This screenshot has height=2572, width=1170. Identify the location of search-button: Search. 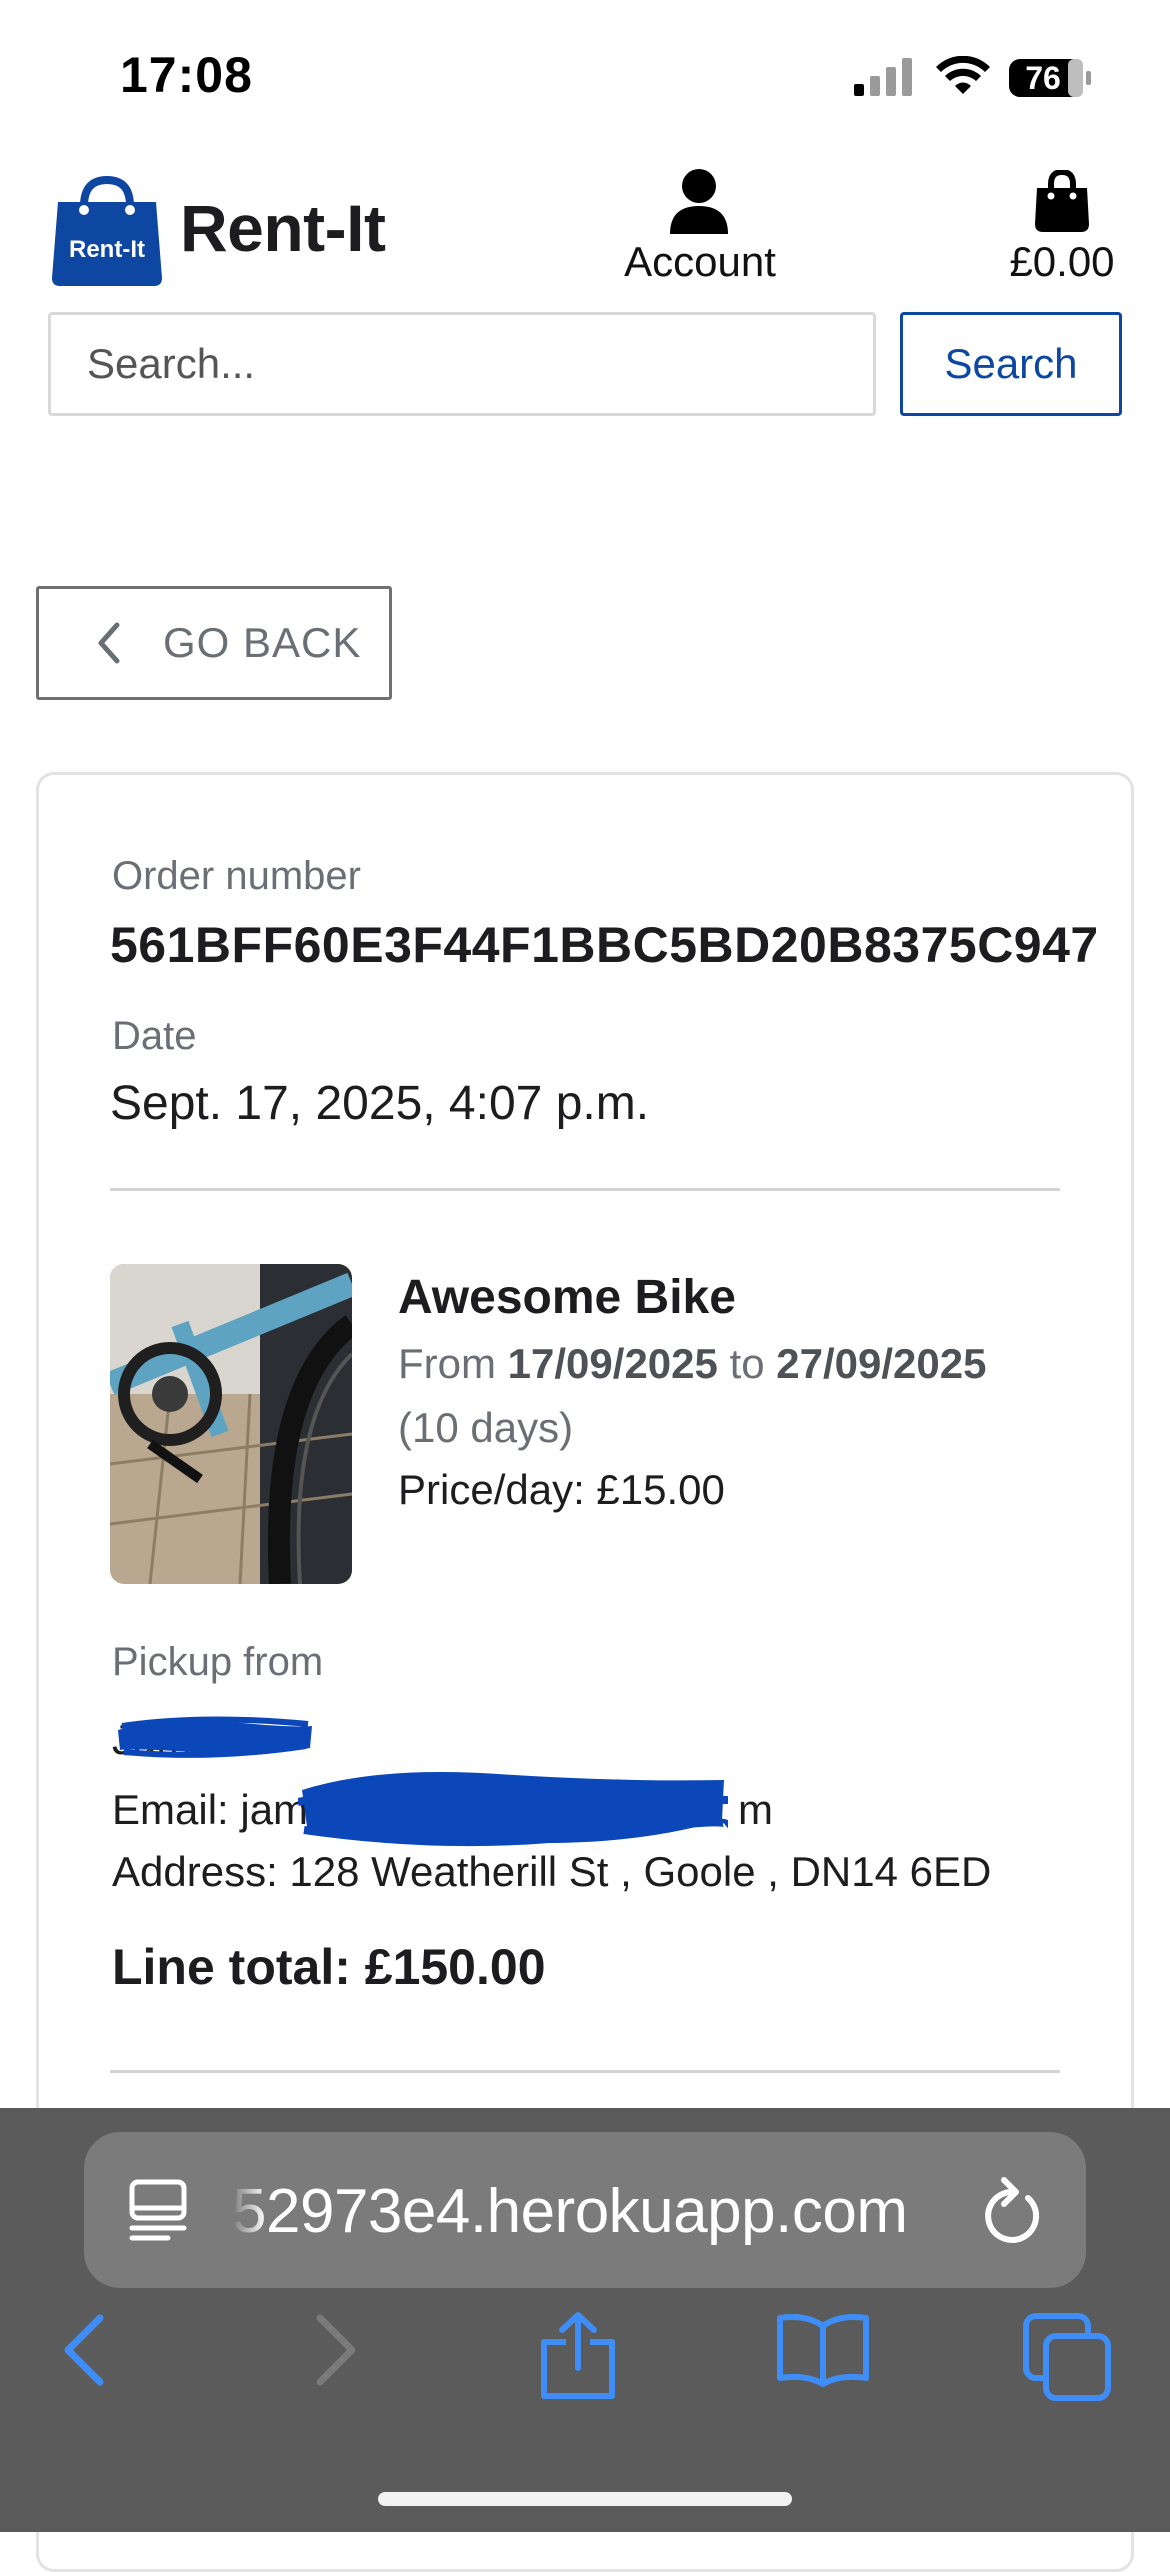
(1011, 364).